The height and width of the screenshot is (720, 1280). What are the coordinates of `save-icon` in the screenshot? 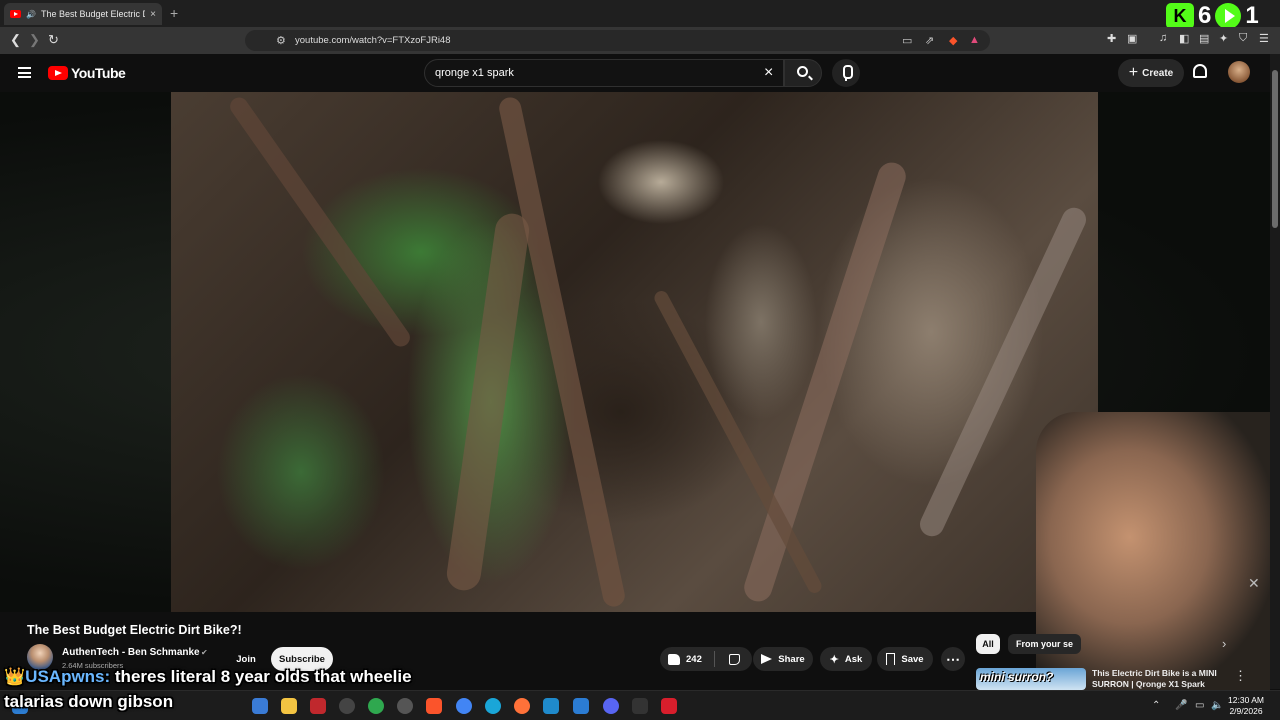 It's located at (891, 659).